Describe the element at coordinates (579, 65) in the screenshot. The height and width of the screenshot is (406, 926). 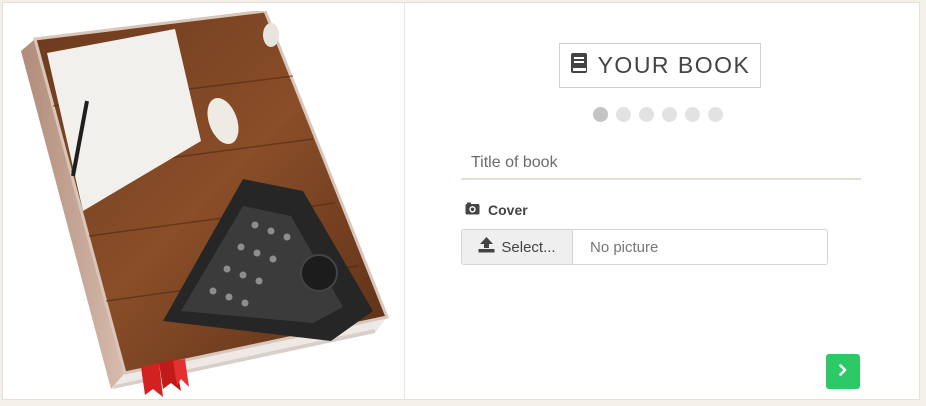
I see `book-icon` at that location.